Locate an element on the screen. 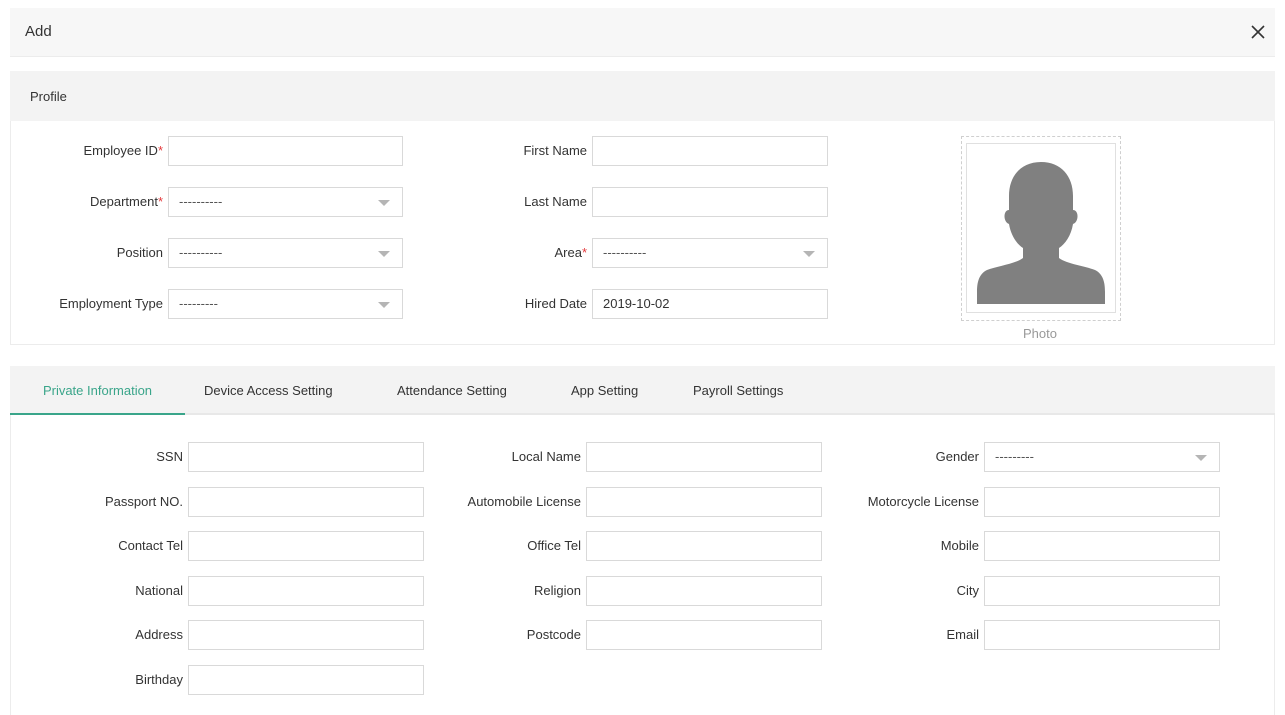 Image resolution: width=1285 pixels, height=715 pixels. photo-upload is located at coordinates (1041, 228).